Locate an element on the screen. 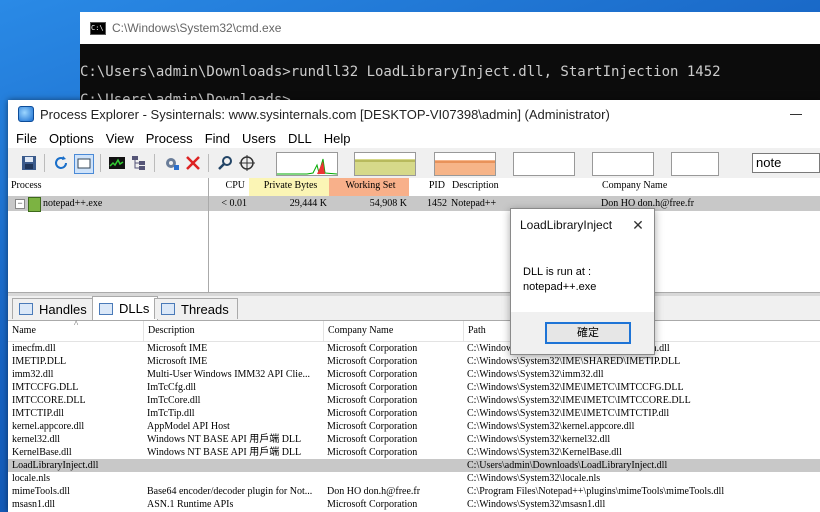 This screenshot has height=512, width=820. cmd-titlebar: C:\ C:\Windows\System32\cmd.exe is located at coordinates (450, 28).